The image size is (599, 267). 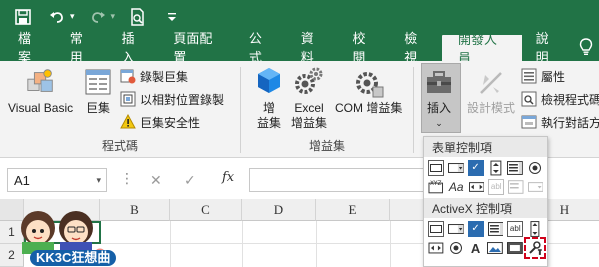 I want to click on run-dialog-button: 執行對話方, so click(x=560, y=122).